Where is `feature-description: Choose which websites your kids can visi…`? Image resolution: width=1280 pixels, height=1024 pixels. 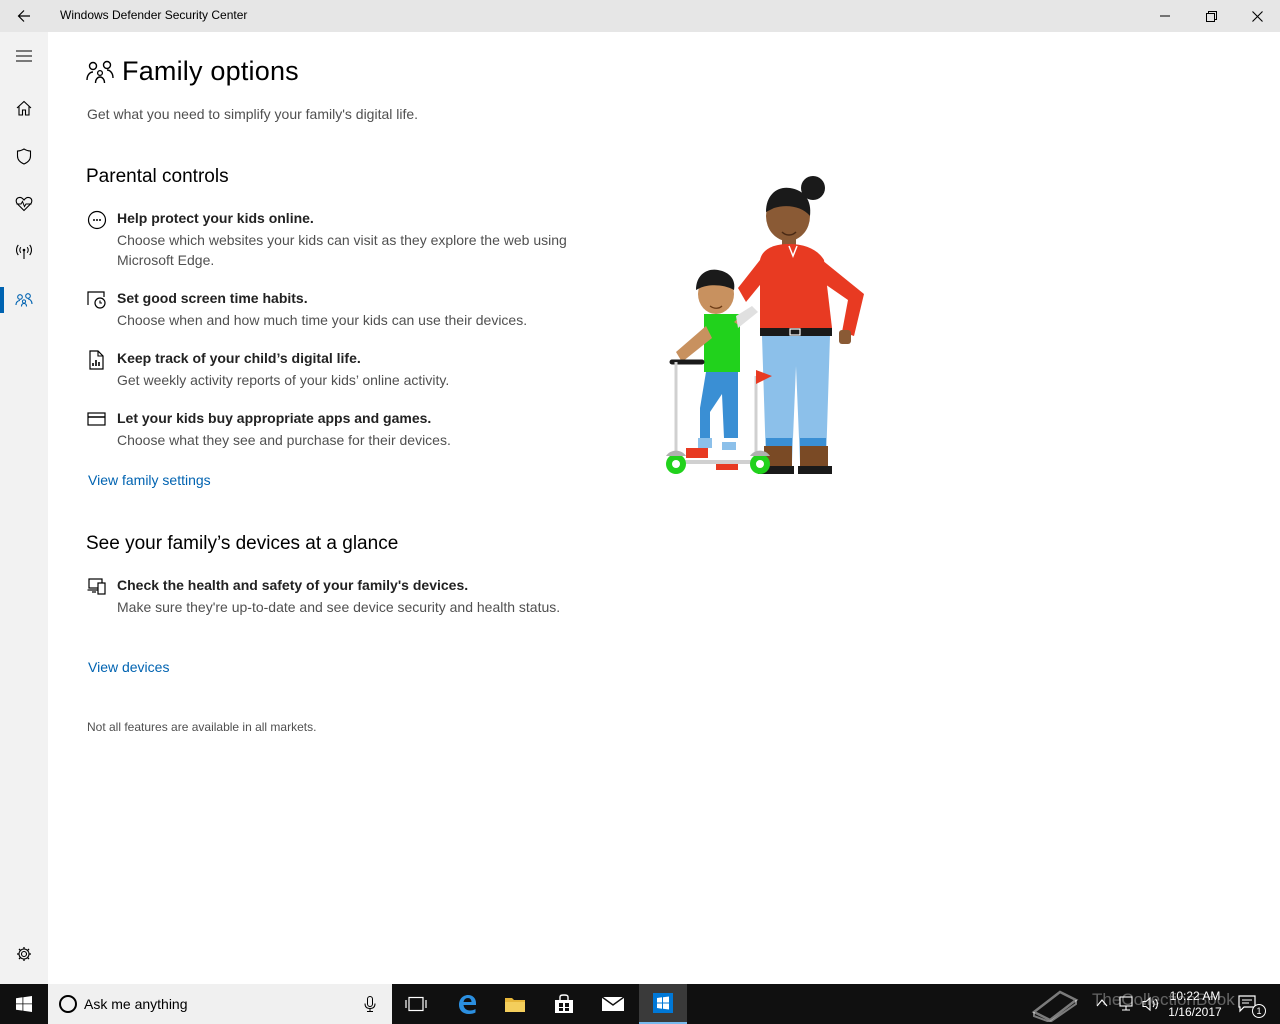 feature-description: Choose which websites your kids can visi… is located at coordinates (342, 250).